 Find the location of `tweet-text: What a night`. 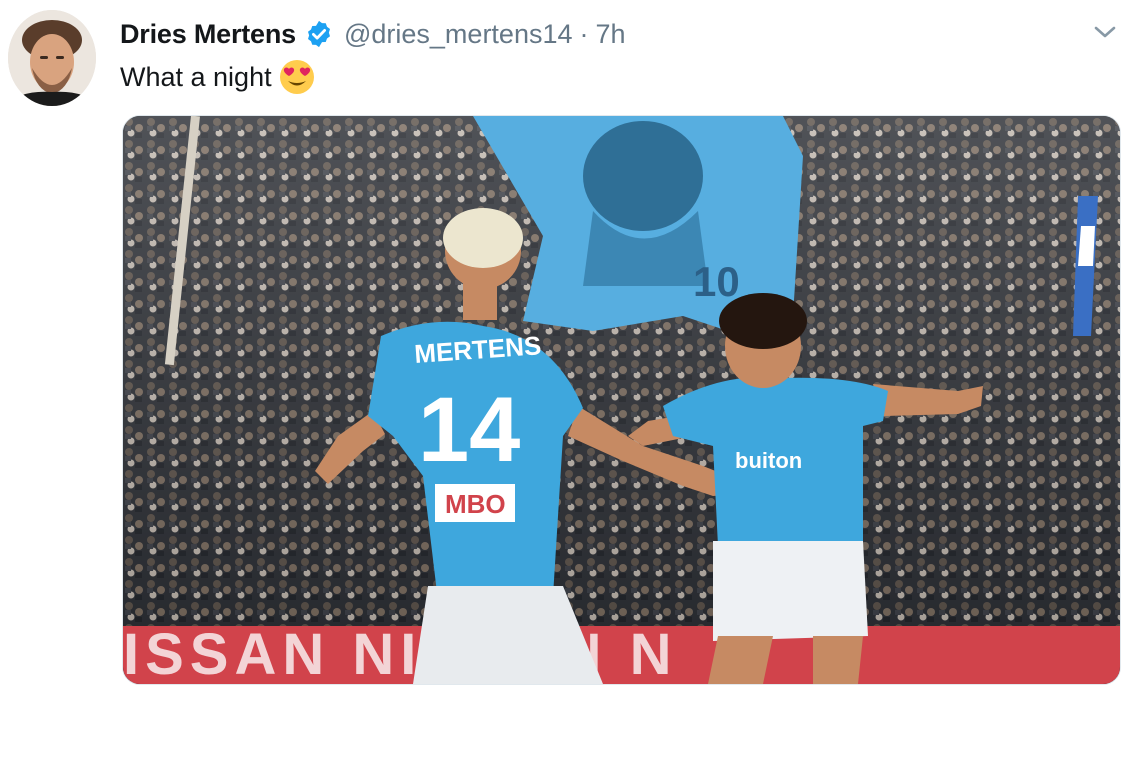

tweet-text: What a night is located at coordinates (218, 77).